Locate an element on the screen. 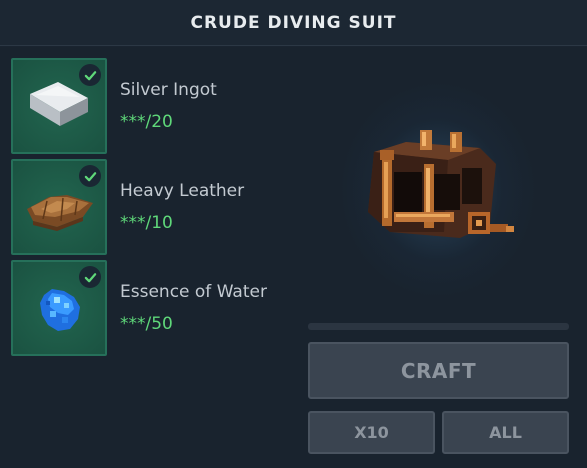 This screenshot has width=587, height=468. header-bar: CRUDE DIVING SUIT is located at coordinates (293, 23).